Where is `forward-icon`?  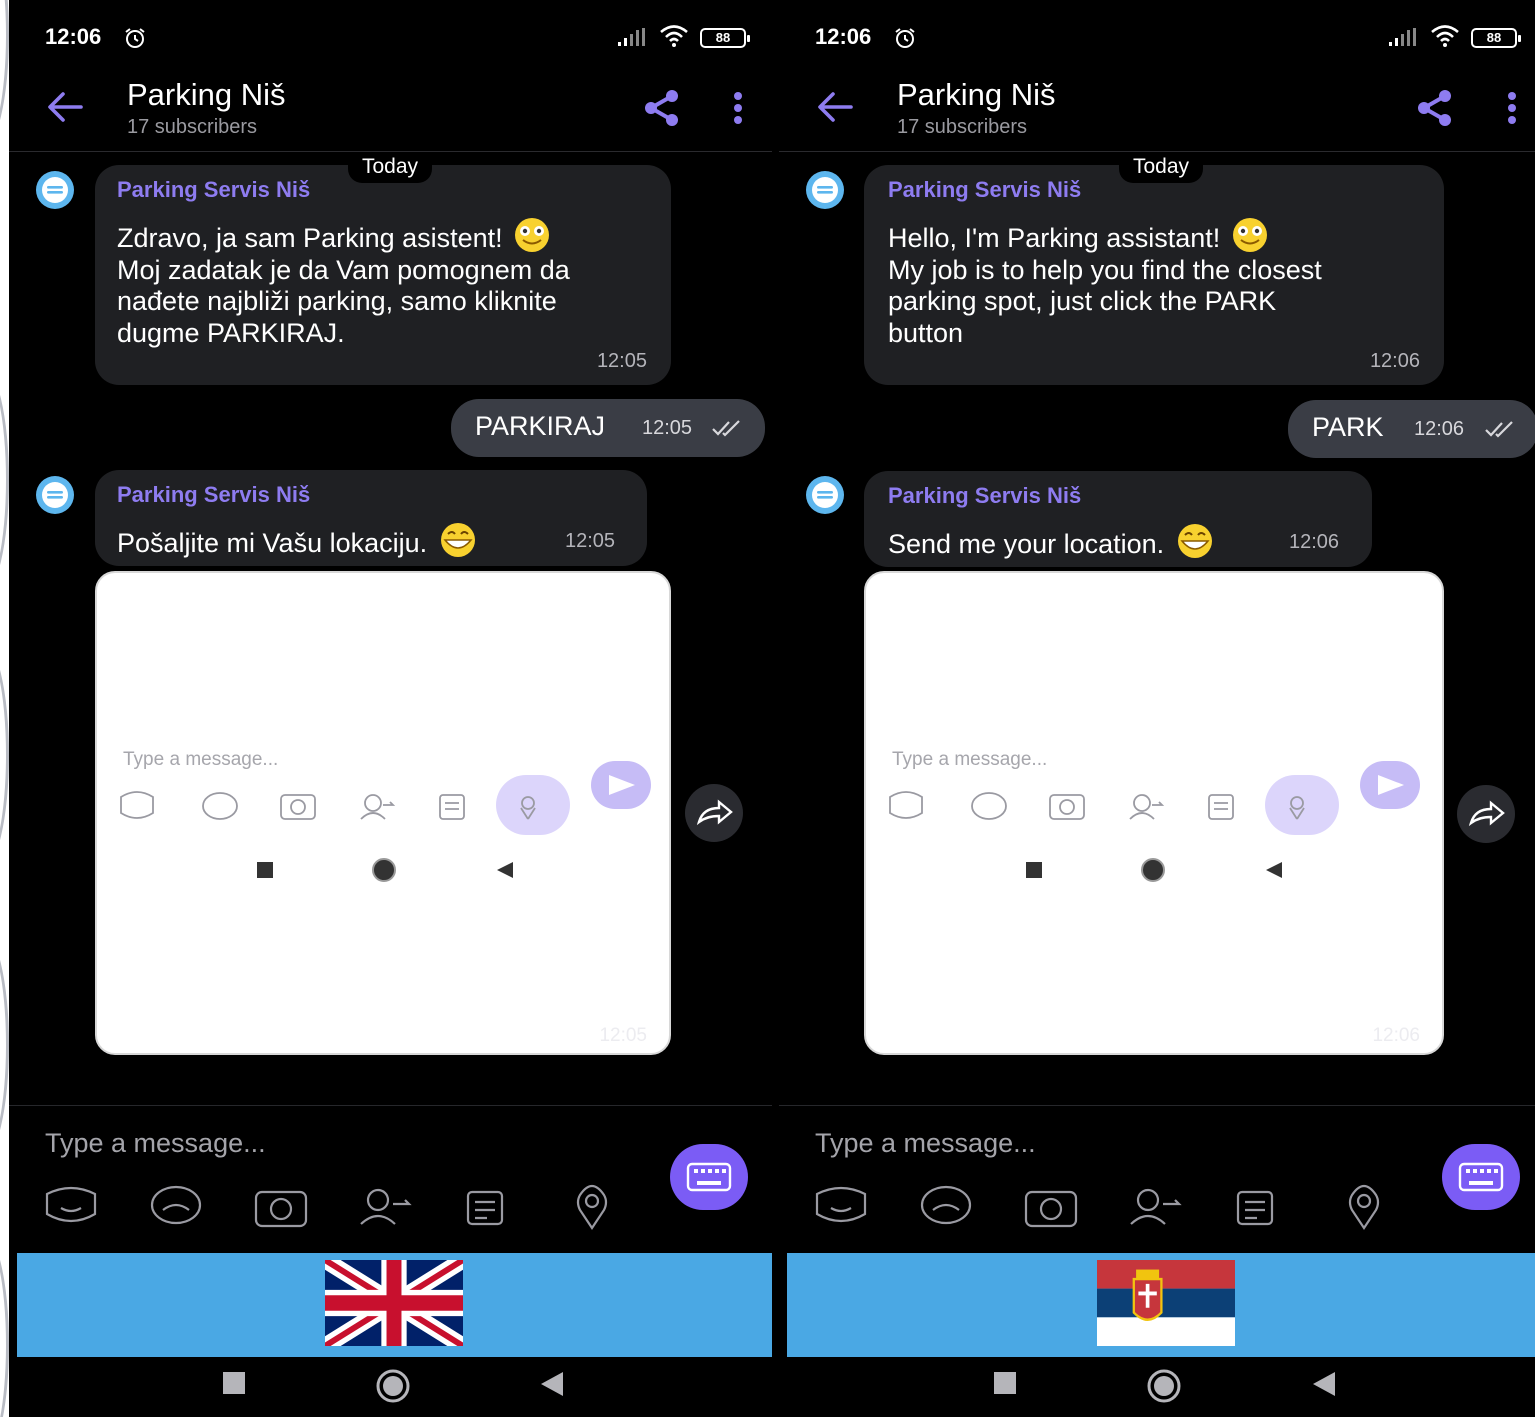 forward-icon is located at coordinates (714, 812).